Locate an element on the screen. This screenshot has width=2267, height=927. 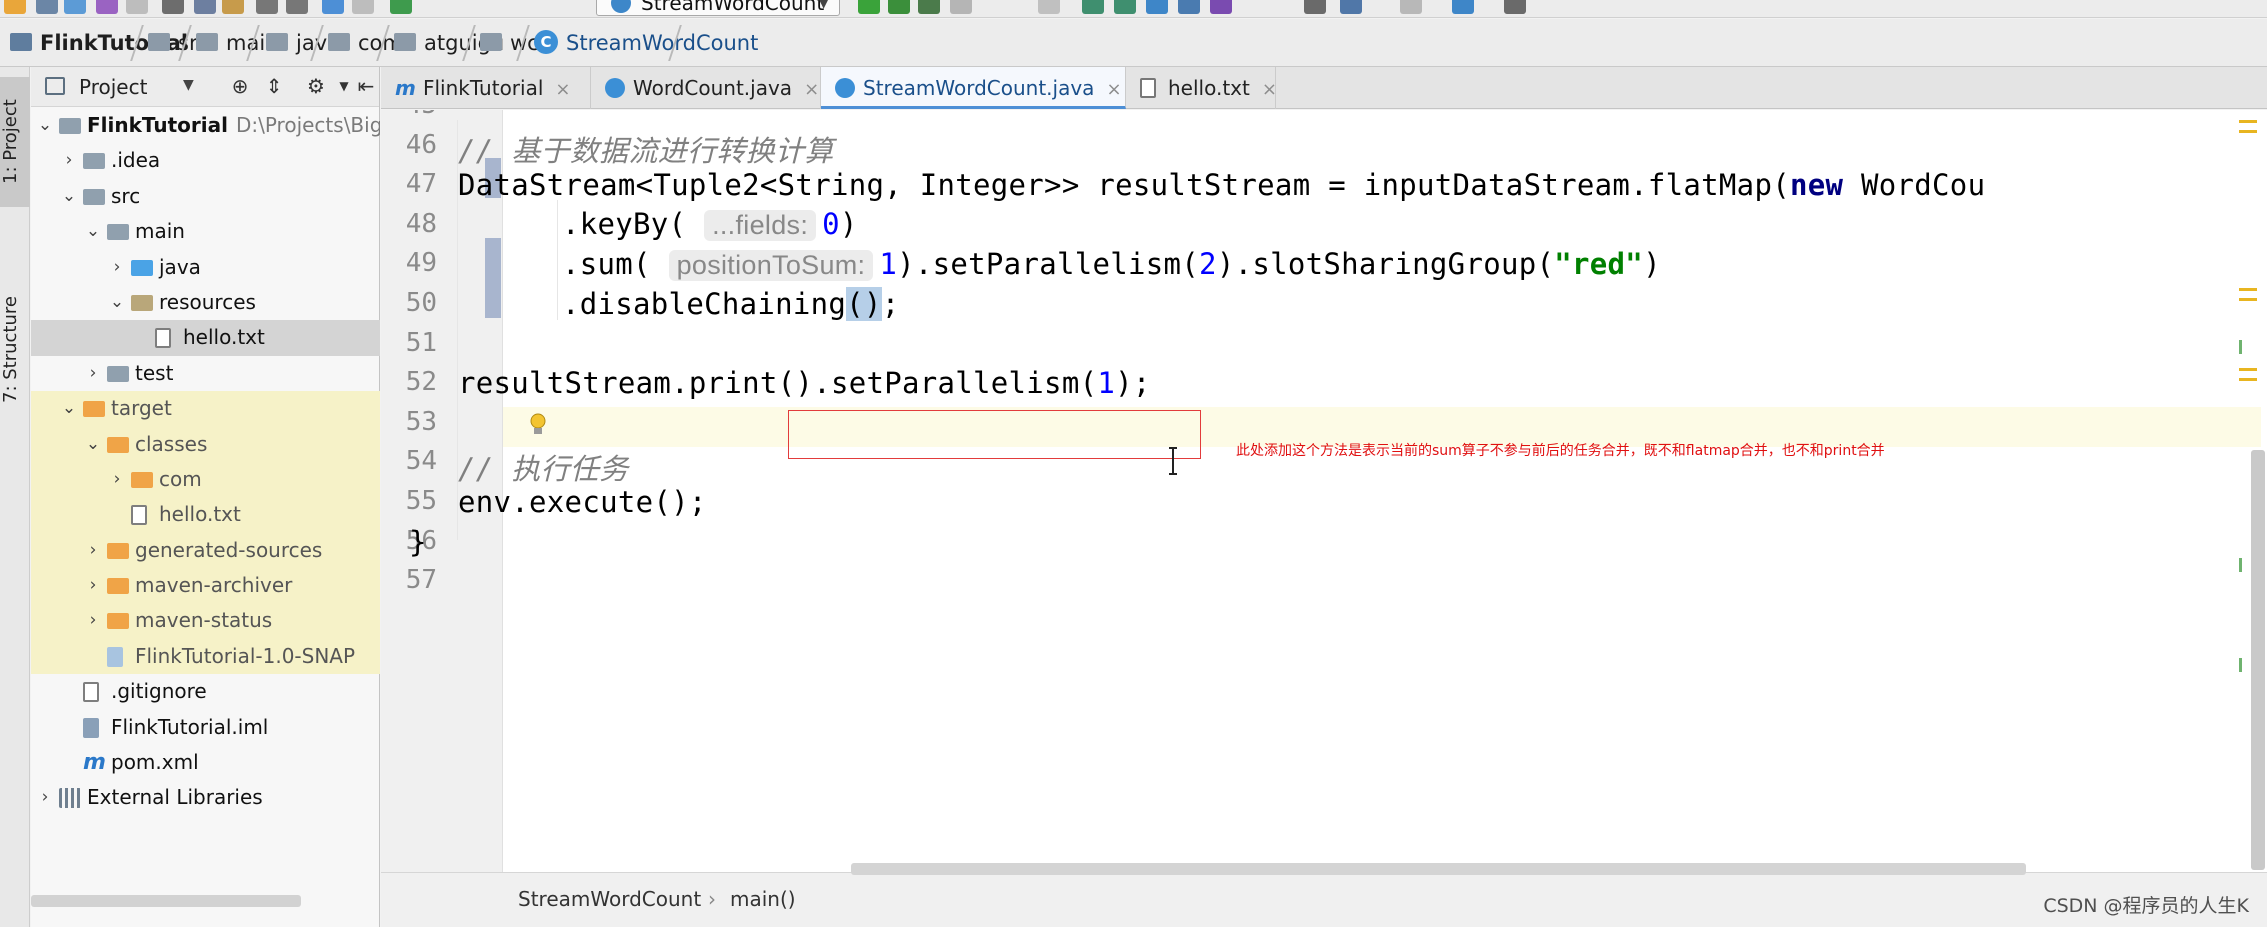
vcs-update-icon is located at coordinates (1093, 7).